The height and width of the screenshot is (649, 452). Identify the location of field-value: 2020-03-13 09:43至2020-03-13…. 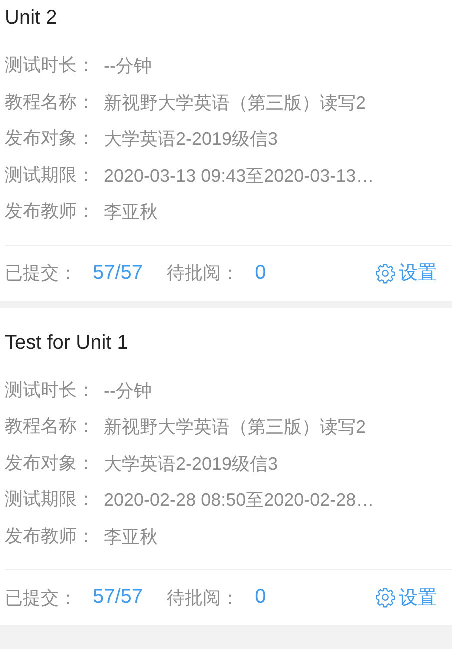
(239, 176).